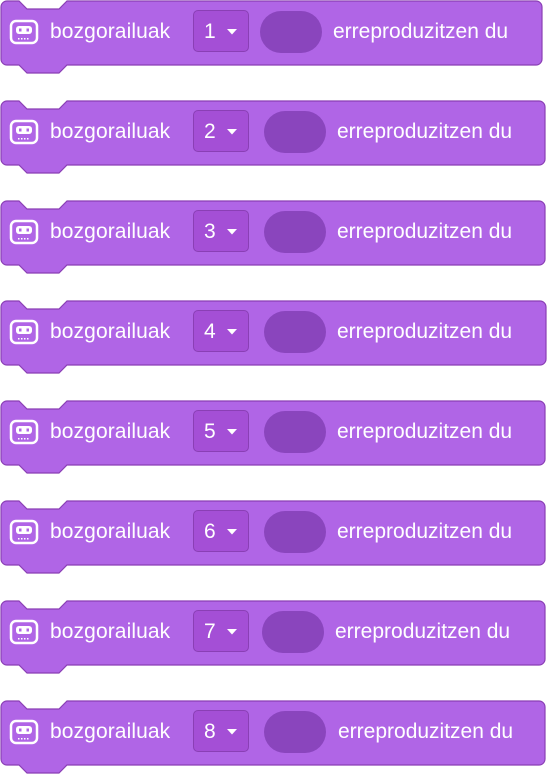 The image size is (547, 775). I want to click on speaker-play-block-7: bozgorailuak 7 erreproduzitzen du, so click(273, 637).